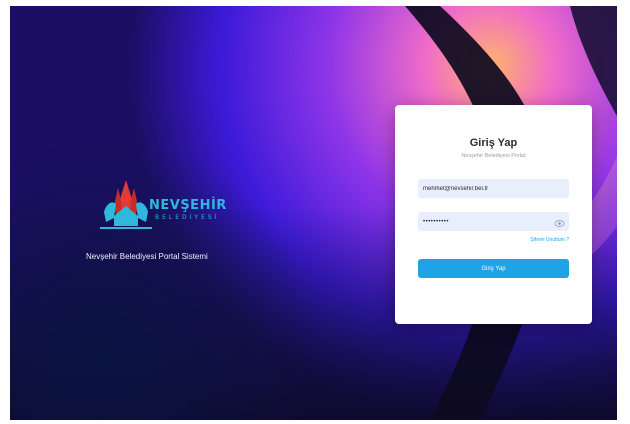  I want to click on login-button: Giriş Yap, so click(493, 268).